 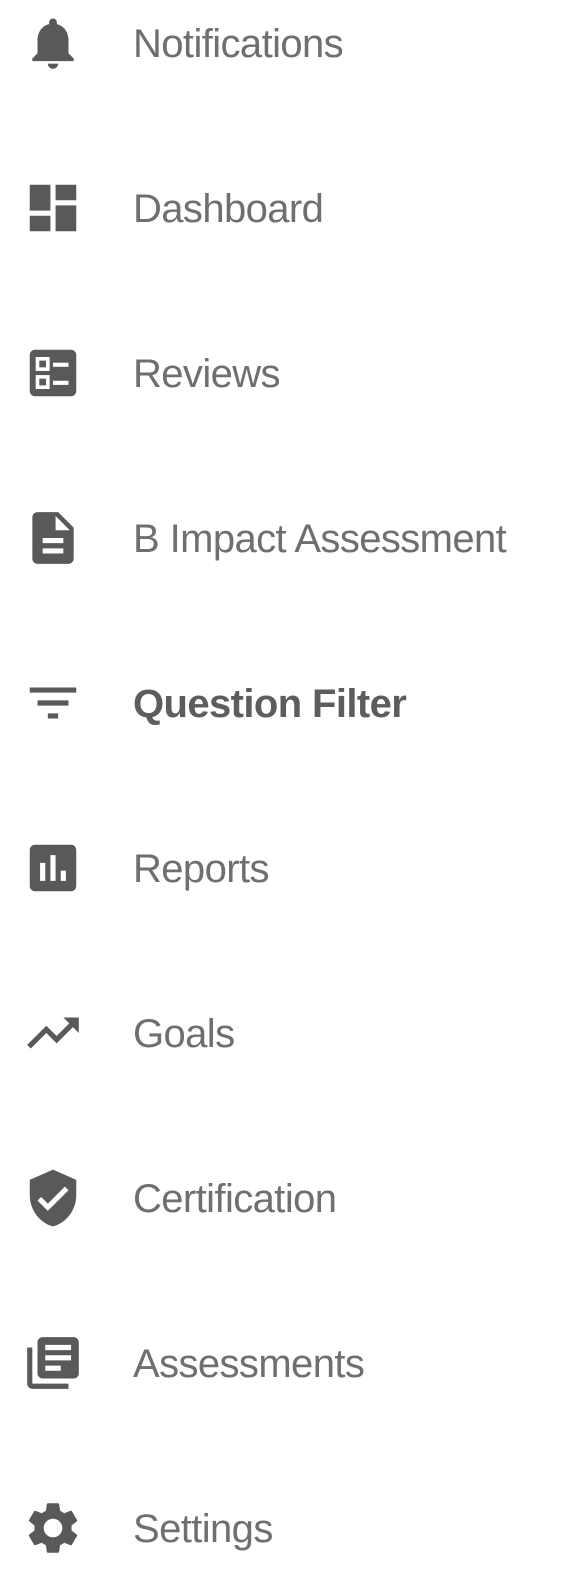 What do you see at coordinates (53, 1033) in the screenshot?
I see `trending-up-icon` at bounding box center [53, 1033].